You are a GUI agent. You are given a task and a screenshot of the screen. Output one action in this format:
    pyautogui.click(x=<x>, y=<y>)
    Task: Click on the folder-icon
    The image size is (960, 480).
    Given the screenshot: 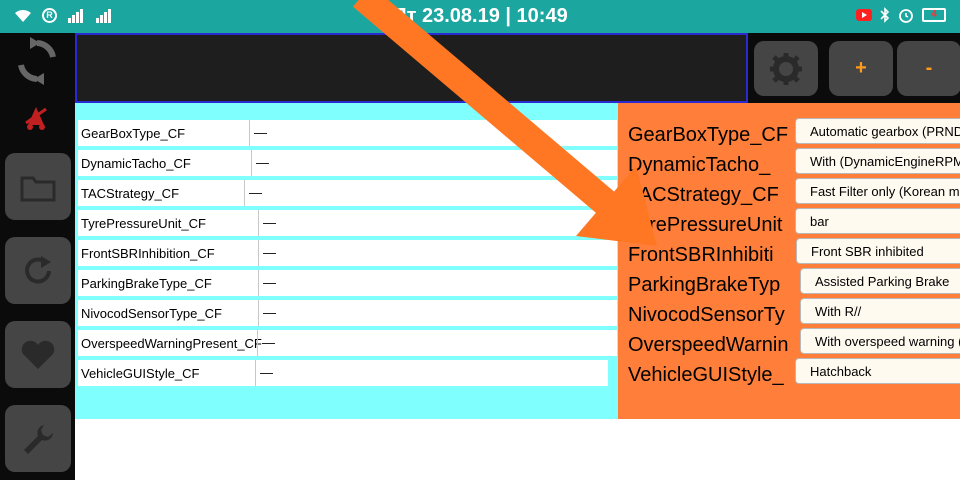 What is the action you would take?
    pyautogui.click(x=38, y=188)
    